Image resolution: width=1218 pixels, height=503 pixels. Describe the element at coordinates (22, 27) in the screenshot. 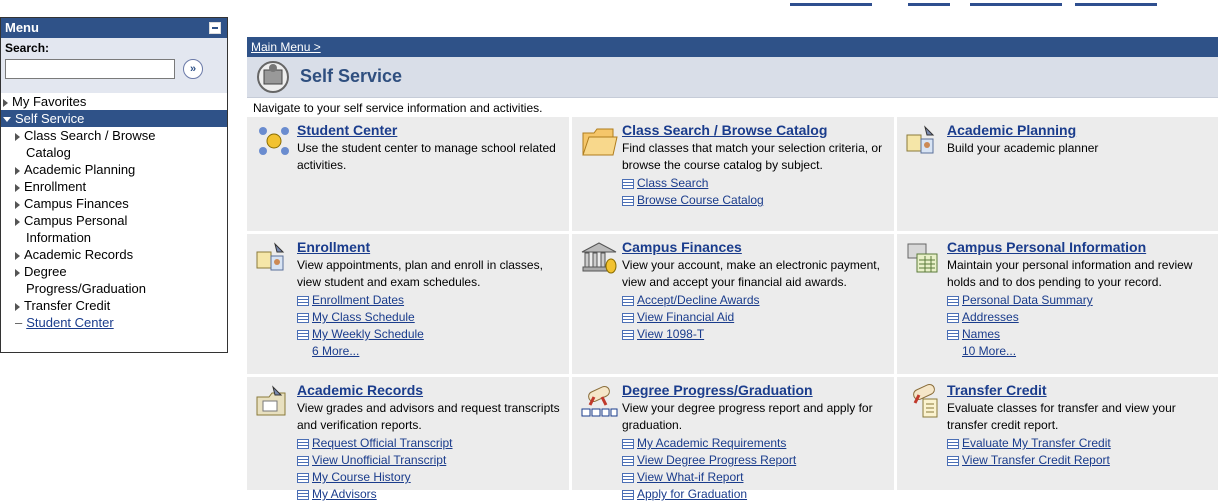

I see `menu-title: Menu` at that location.